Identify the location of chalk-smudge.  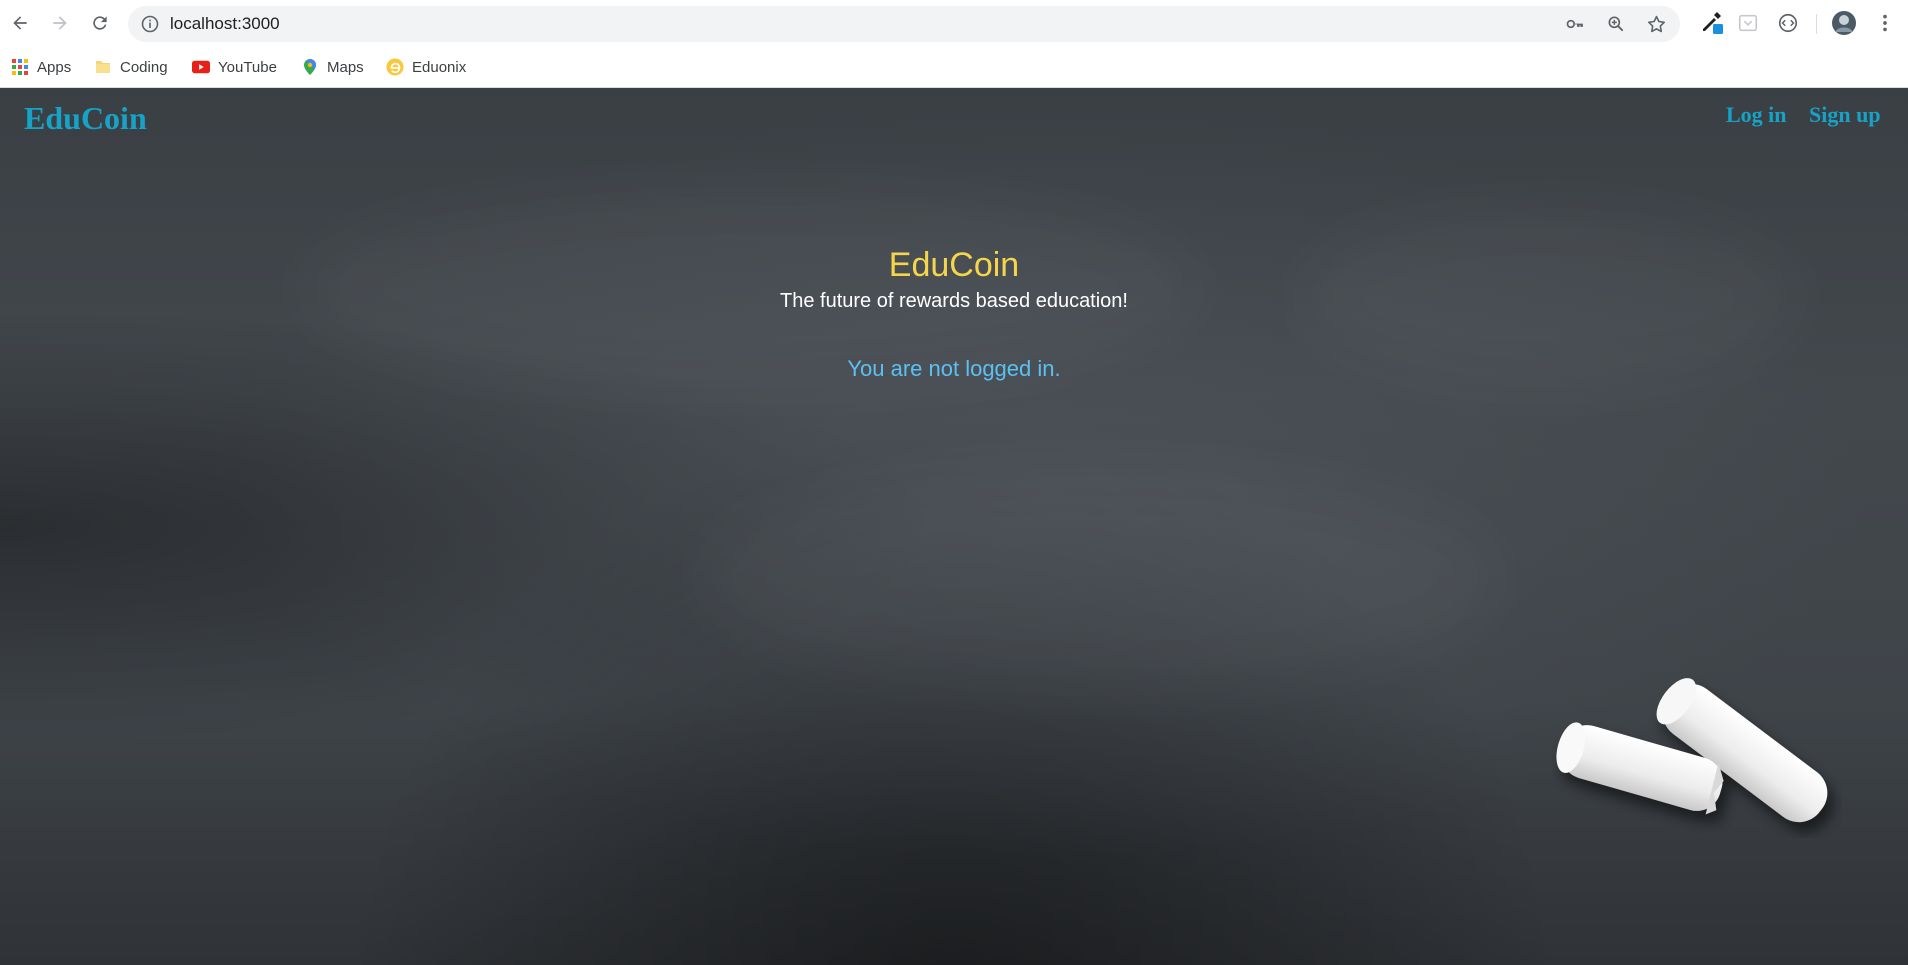
(1100, 578).